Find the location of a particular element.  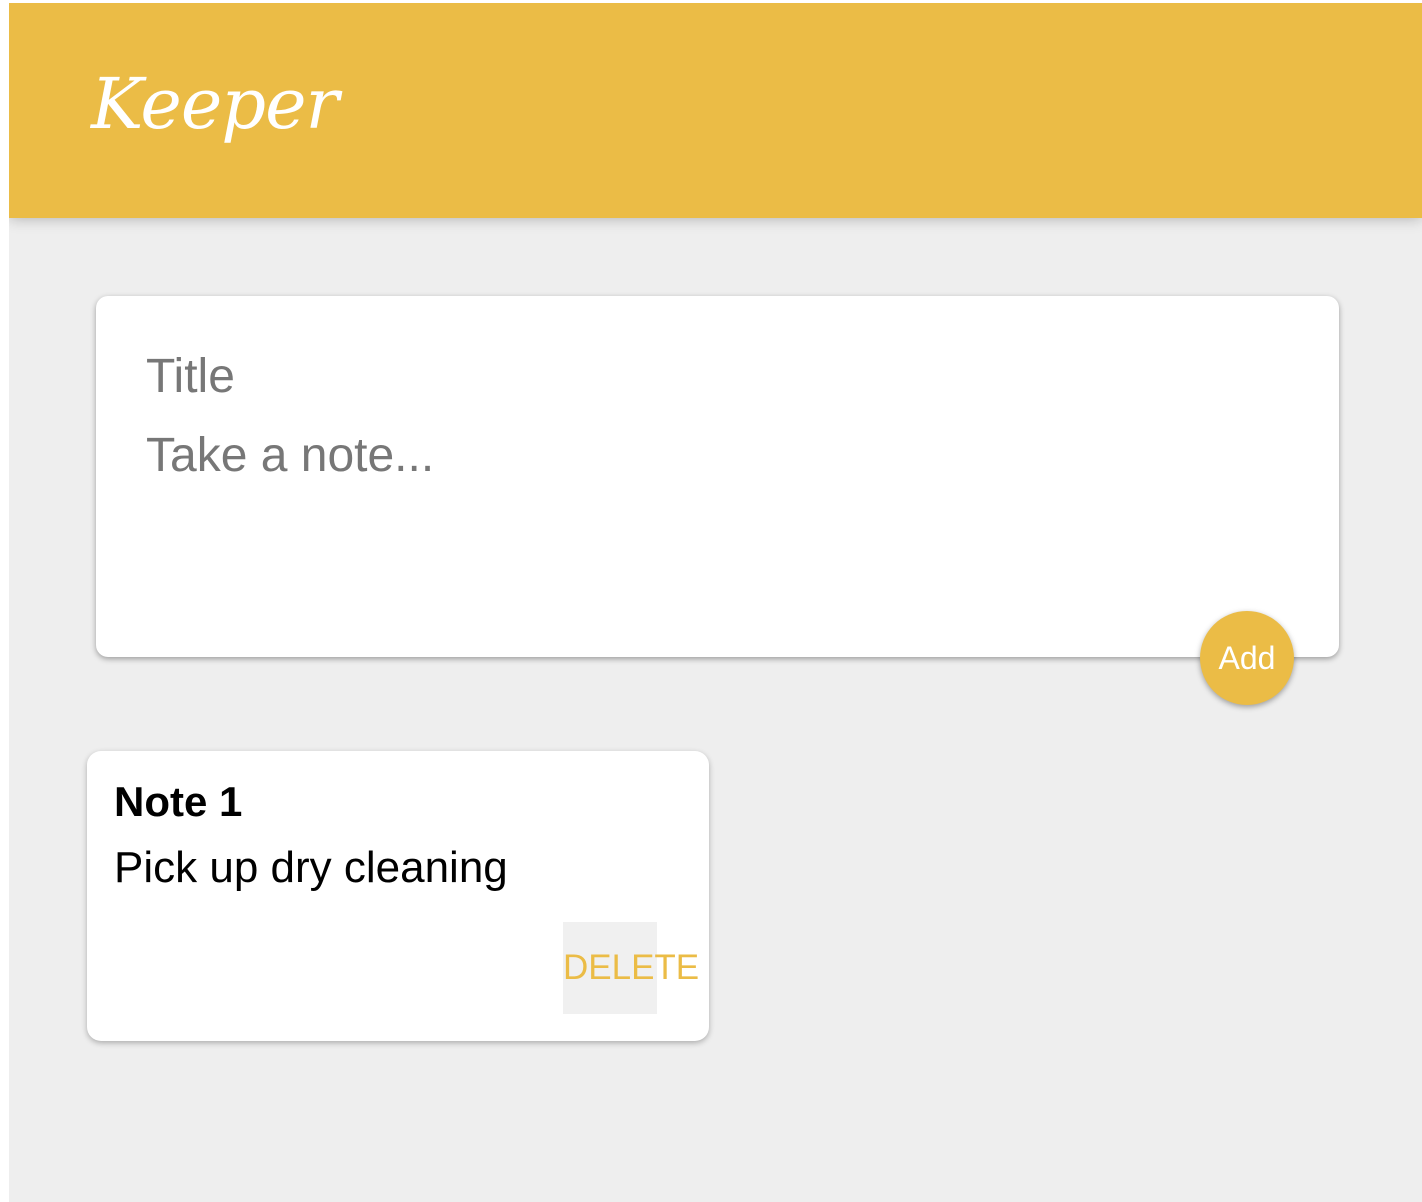

delete-note-button: DELETE is located at coordinates (631, 968).